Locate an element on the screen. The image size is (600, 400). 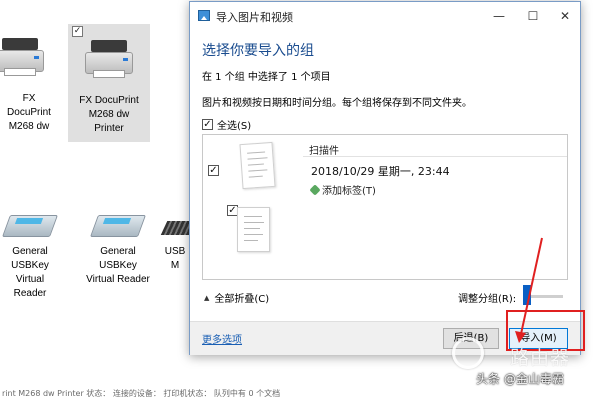
watermark-logo is located at coordinates (476, 353).